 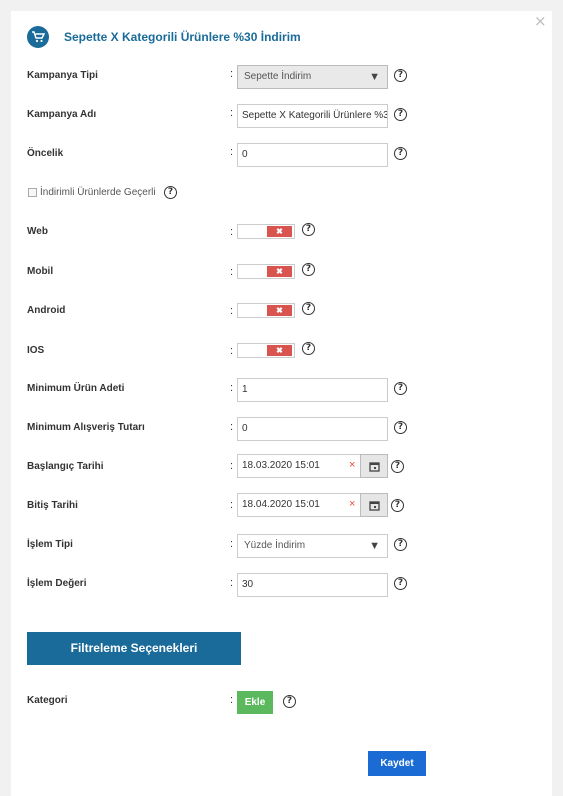 What do you see at coordinates (299, 505) in the screenshot?
I see `bitis-date-input: 18.04.2020 15:01` at bounding box center [299, 505].